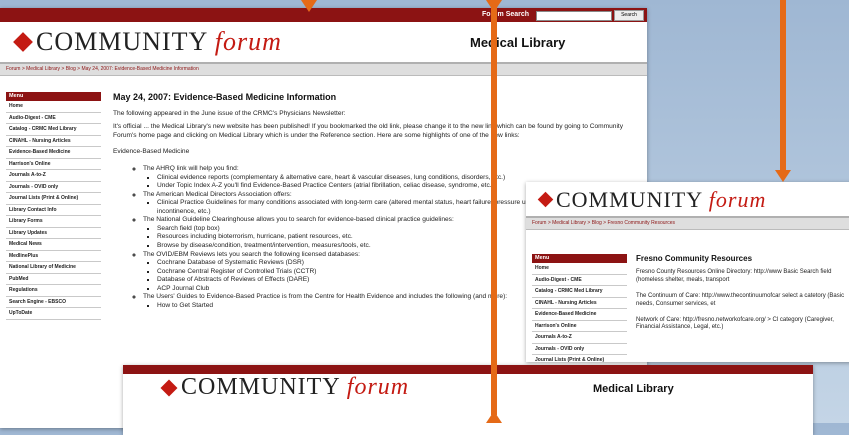  Describe the element at coordinates (494, 417) in the screenshot. I see `arrow-up-icon` at that location.